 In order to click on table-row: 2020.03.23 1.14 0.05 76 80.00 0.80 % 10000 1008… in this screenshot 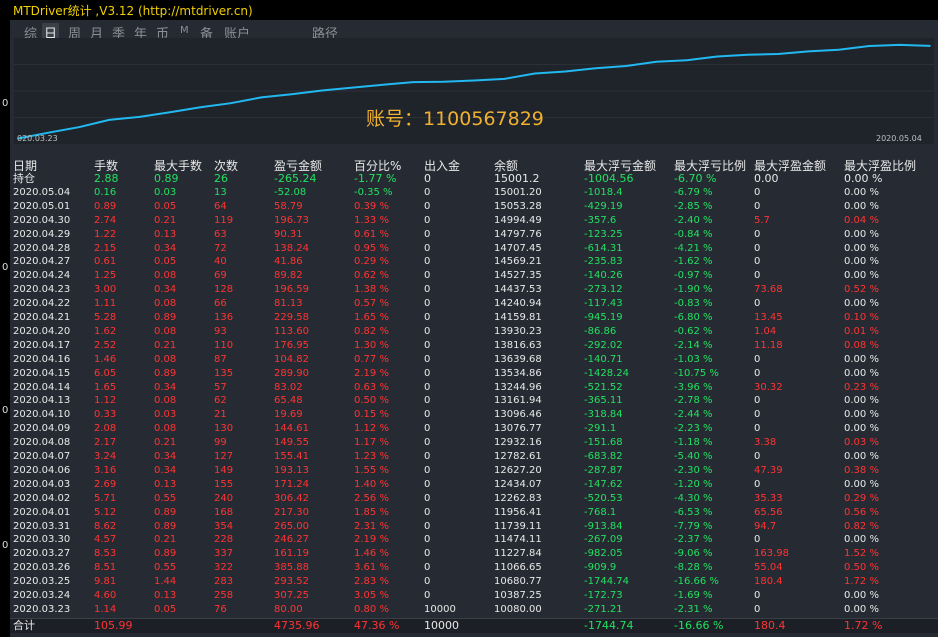, I will do `click(474, 610)`.